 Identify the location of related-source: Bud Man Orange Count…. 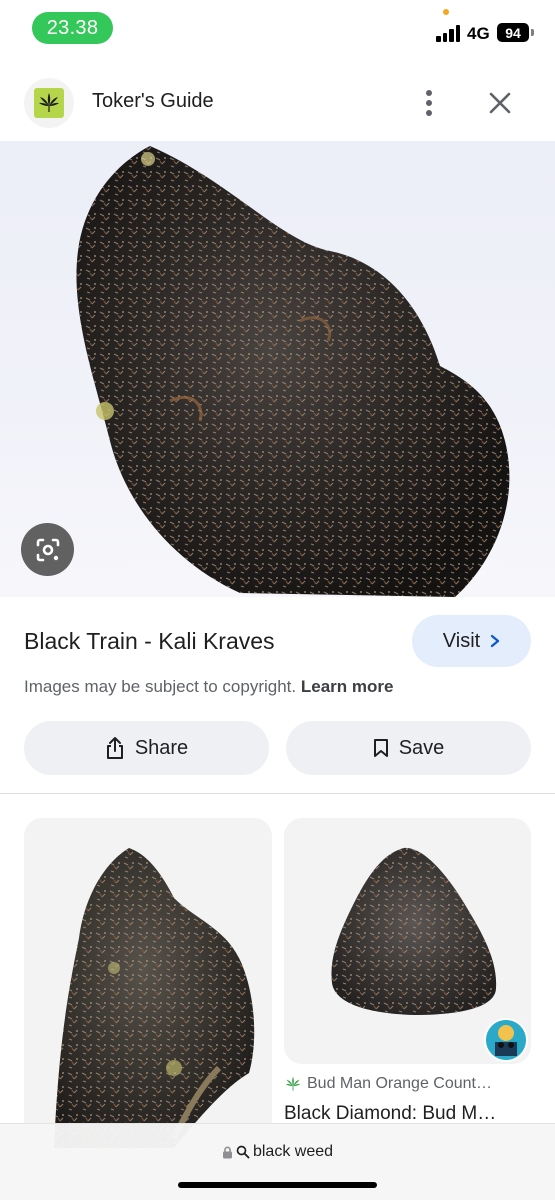
(407, 1084).